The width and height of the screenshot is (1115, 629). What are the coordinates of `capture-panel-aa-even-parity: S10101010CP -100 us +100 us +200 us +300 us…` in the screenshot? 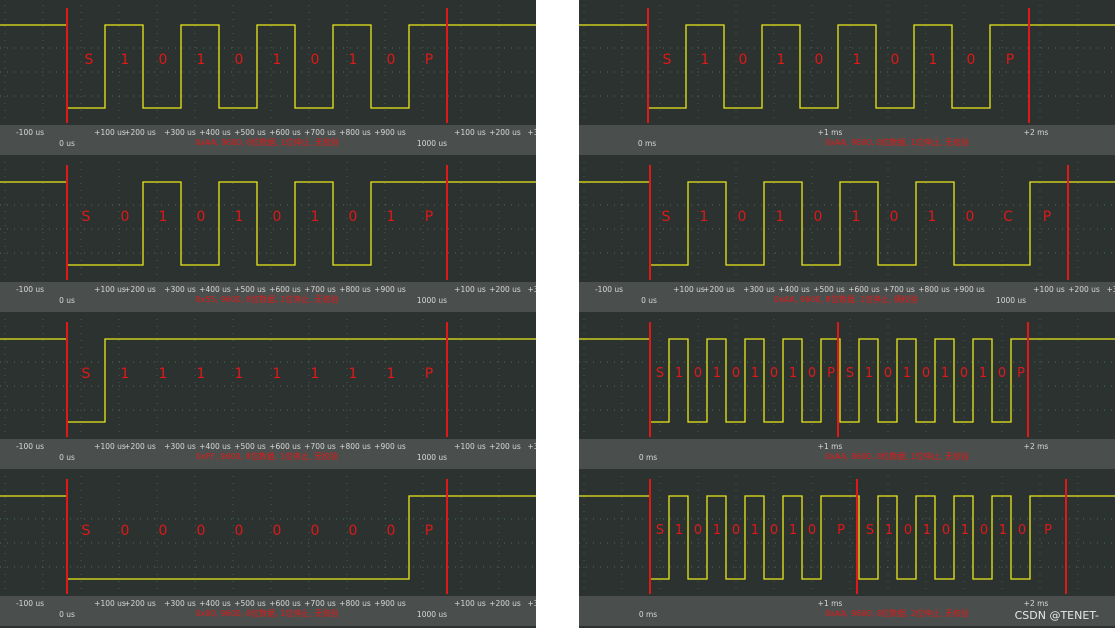 It's located at (847, 235).